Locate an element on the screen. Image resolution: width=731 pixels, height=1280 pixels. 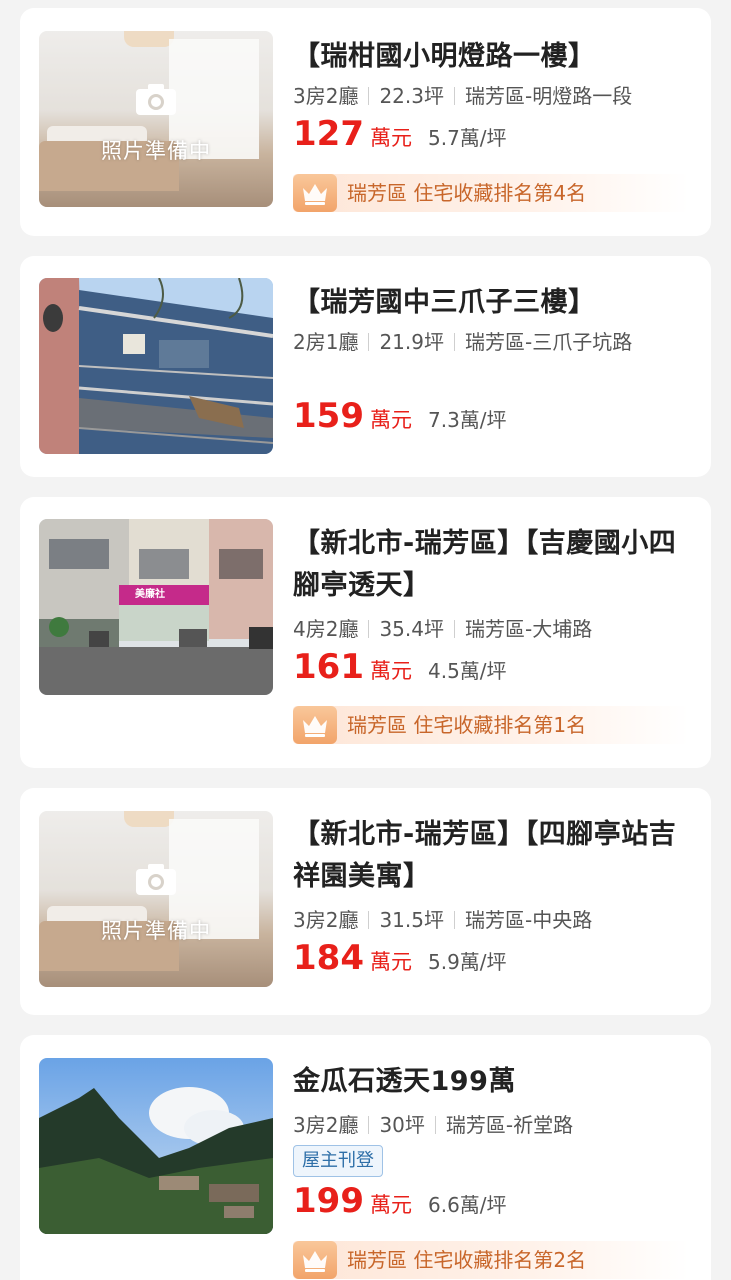
listing-area: 30坪 is located at coordinates (402, 1125).